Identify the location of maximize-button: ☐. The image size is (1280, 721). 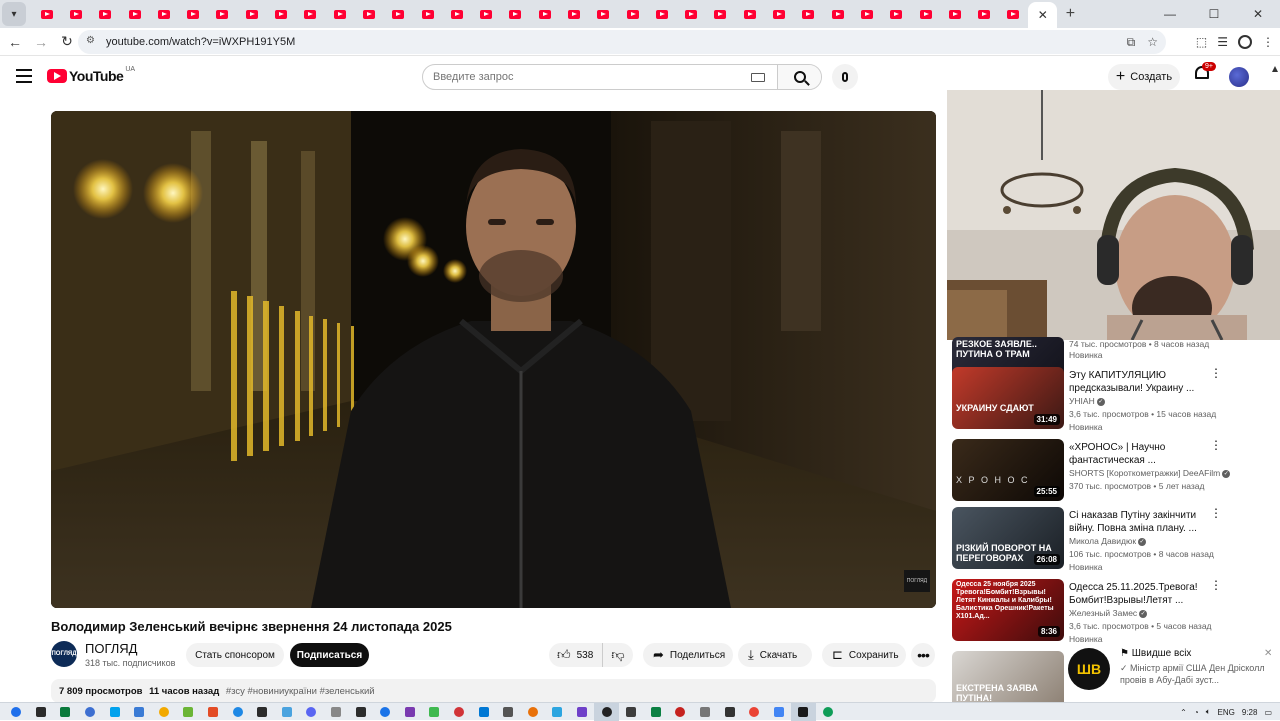
(1214, 14).